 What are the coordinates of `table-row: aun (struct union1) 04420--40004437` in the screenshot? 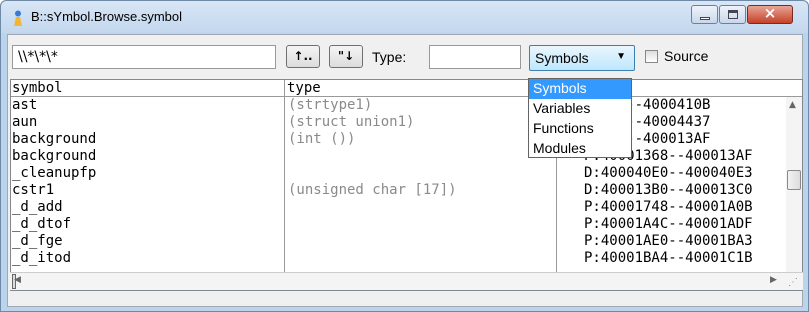 It's located at (398, 122).